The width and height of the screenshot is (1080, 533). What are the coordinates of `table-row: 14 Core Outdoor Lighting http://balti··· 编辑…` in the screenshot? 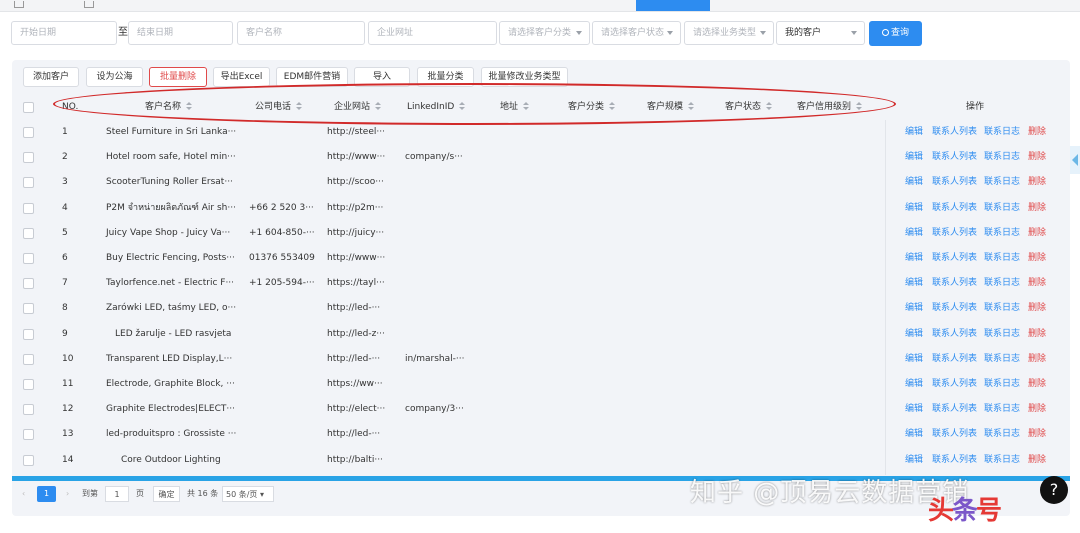 It's located at (541, 460).